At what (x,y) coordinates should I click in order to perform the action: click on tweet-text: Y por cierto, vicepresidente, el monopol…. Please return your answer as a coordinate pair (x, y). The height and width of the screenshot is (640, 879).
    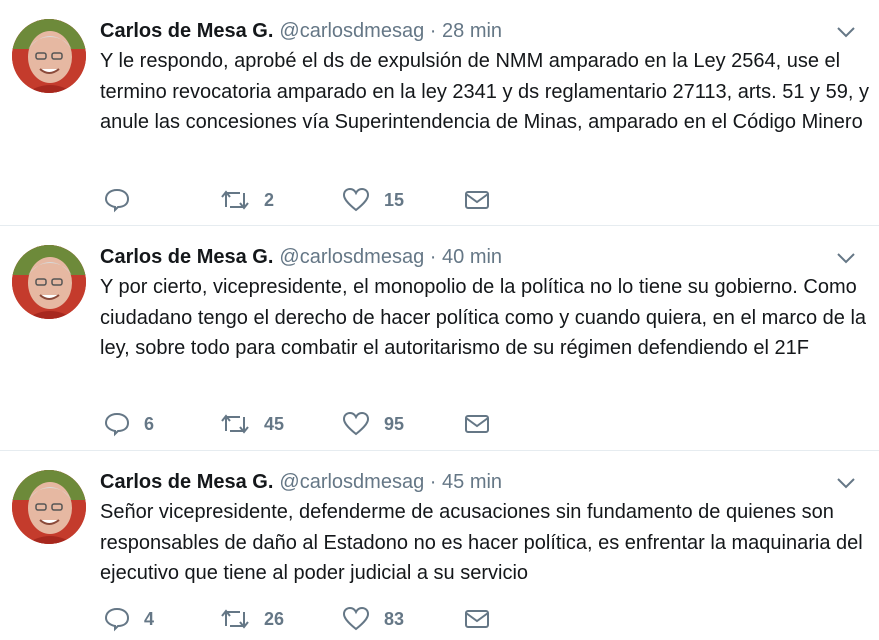
    Looking at the image, I should click on (483, 317).